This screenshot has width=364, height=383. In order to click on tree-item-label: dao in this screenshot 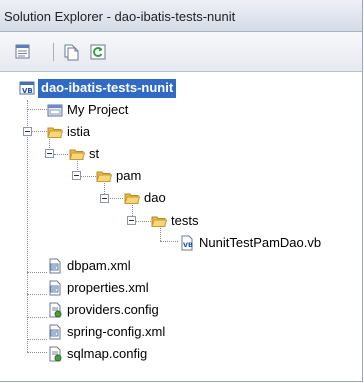, I will do `click(155, 197)`.